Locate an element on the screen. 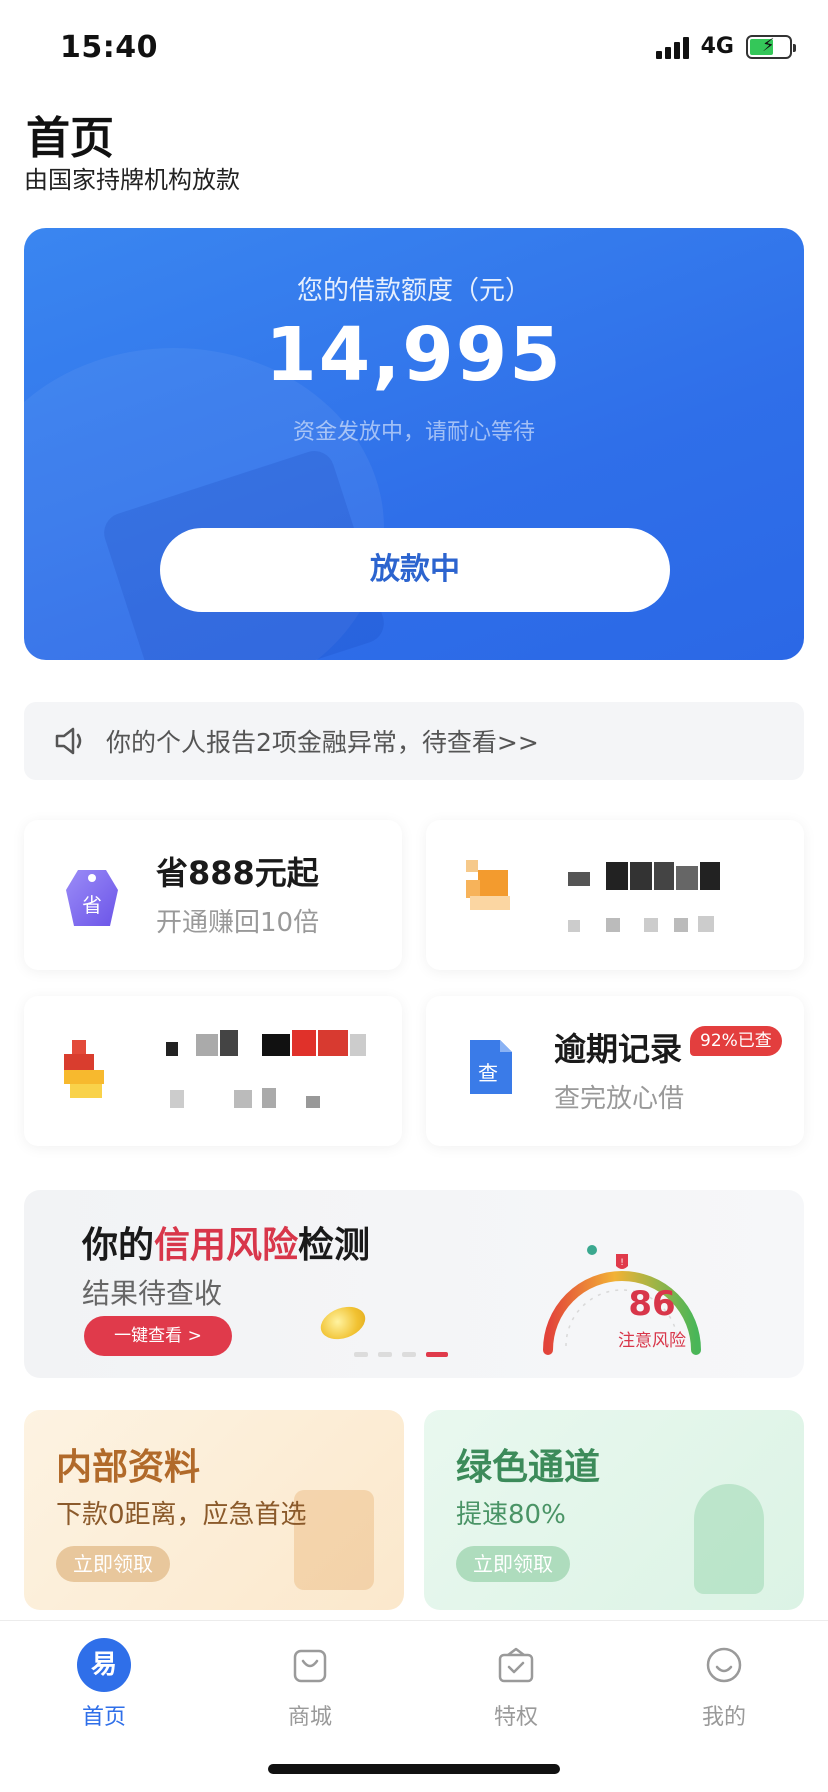 This screenshot has width=828, height=1792. credit-limit-amount: 14,995 is located at coordinates (414, 355).